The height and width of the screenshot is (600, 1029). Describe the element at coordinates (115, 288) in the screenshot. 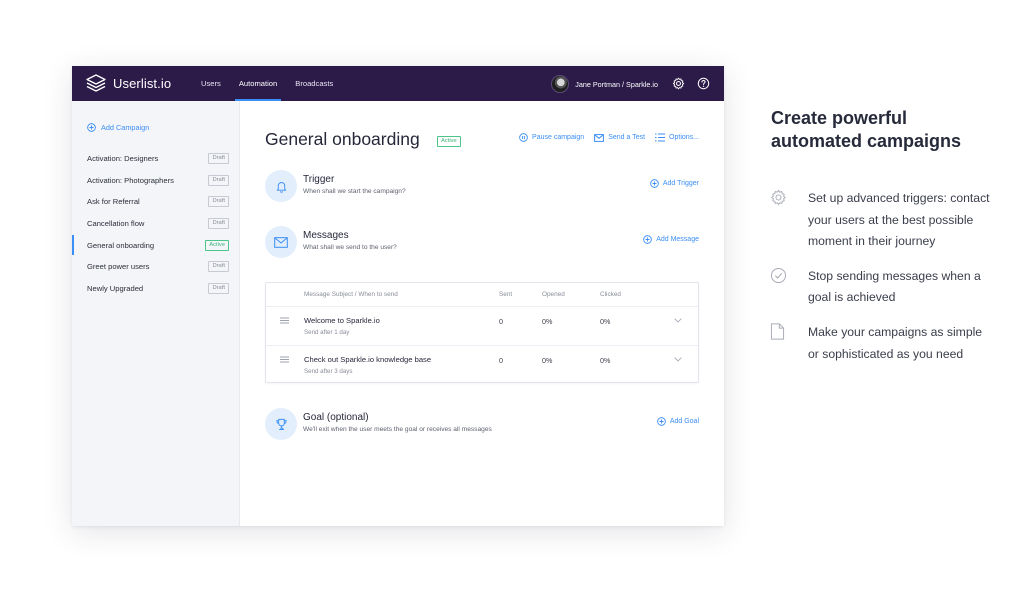

I see `campaign-name: Newly Upgraded` at that location.